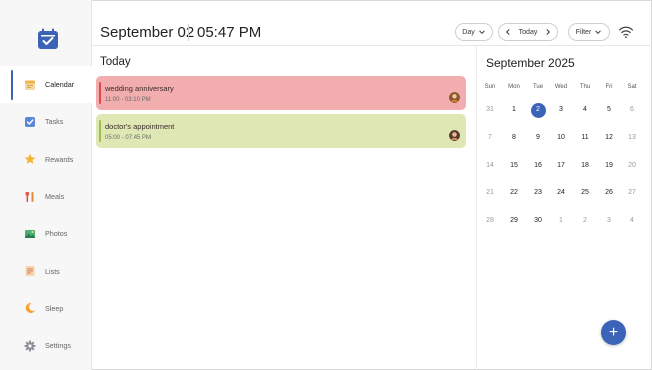 The image size is (652, 370). What do you see at coordinates (30, 159) in the screenshot?
I see `star-icon` at bounding box center [30, 159].